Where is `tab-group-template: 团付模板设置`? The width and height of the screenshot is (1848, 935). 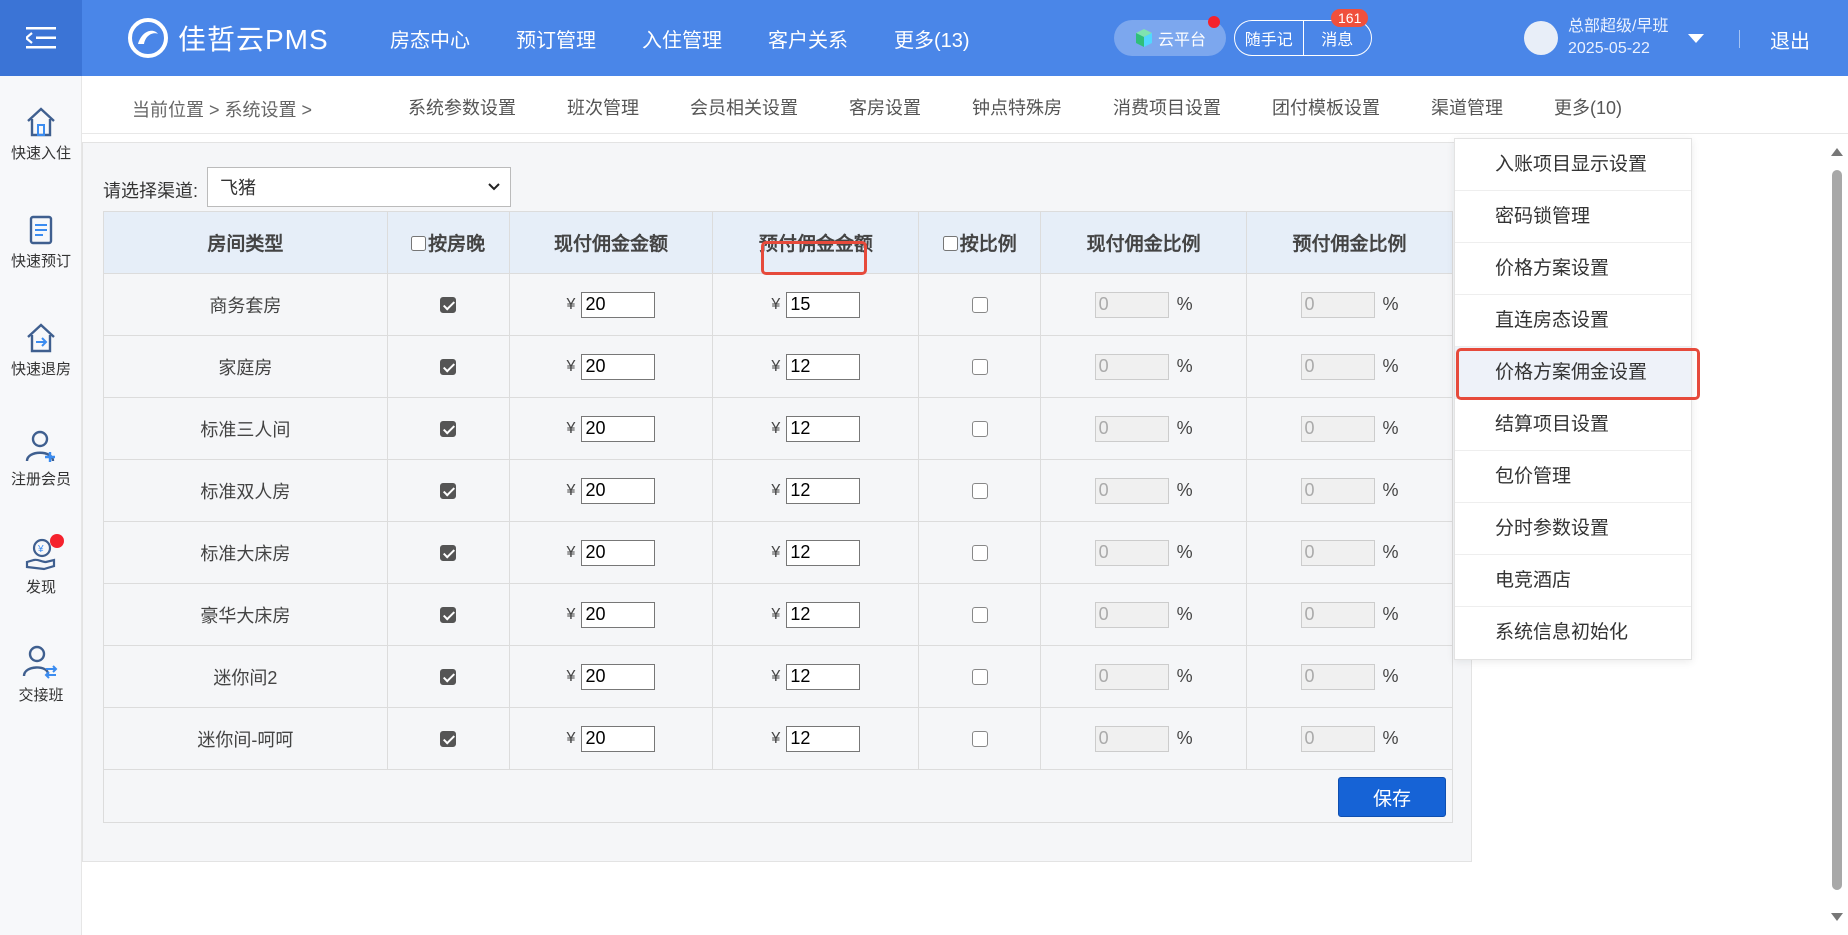 tab-group-template: 团付模板设置 is located at coordinates (1326, 107).